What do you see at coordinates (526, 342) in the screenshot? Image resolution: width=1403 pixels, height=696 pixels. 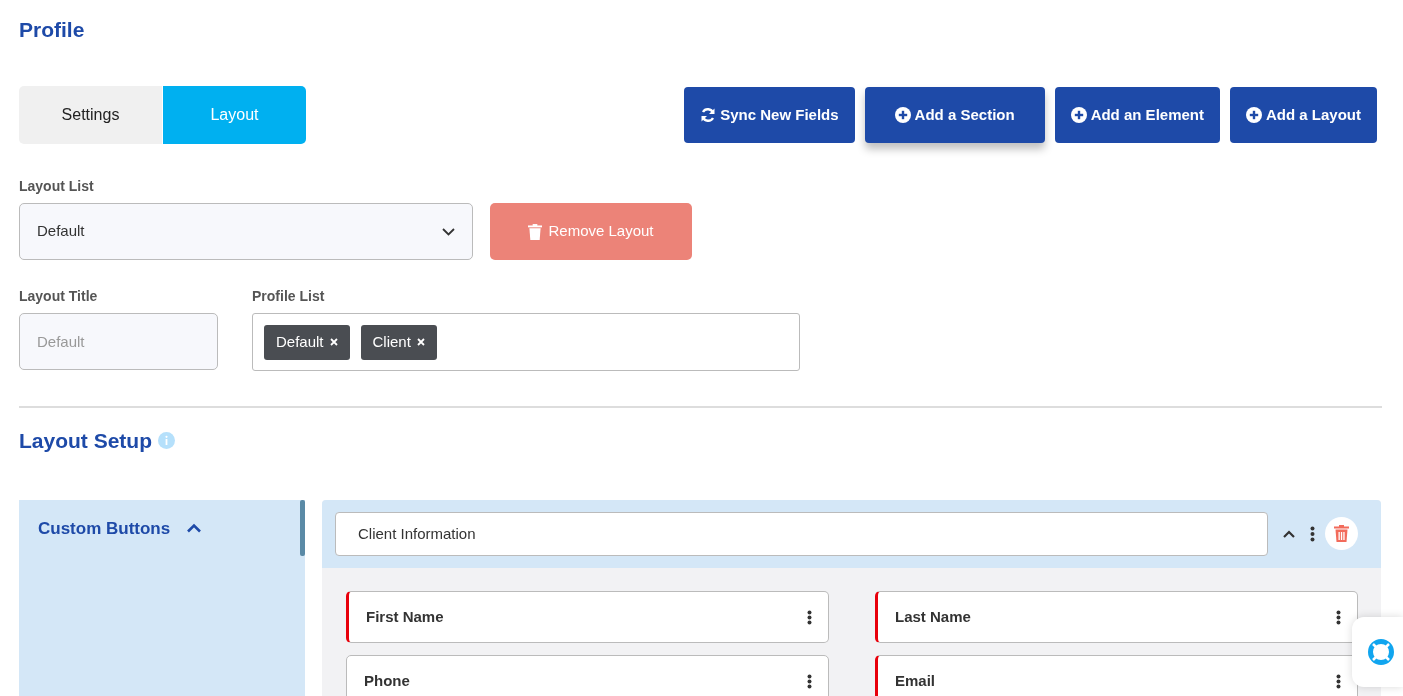 I see `profile-list-field: Default Client` at bounding box center [526, 342].